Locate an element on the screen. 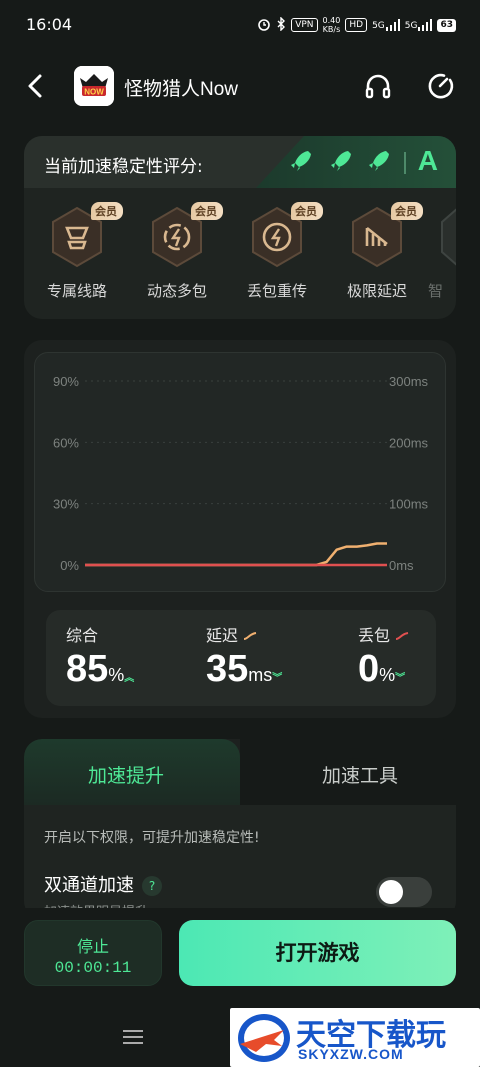 The image size is (480, 1067). stat-name: 延迟 is located at coordinates (231, 634).